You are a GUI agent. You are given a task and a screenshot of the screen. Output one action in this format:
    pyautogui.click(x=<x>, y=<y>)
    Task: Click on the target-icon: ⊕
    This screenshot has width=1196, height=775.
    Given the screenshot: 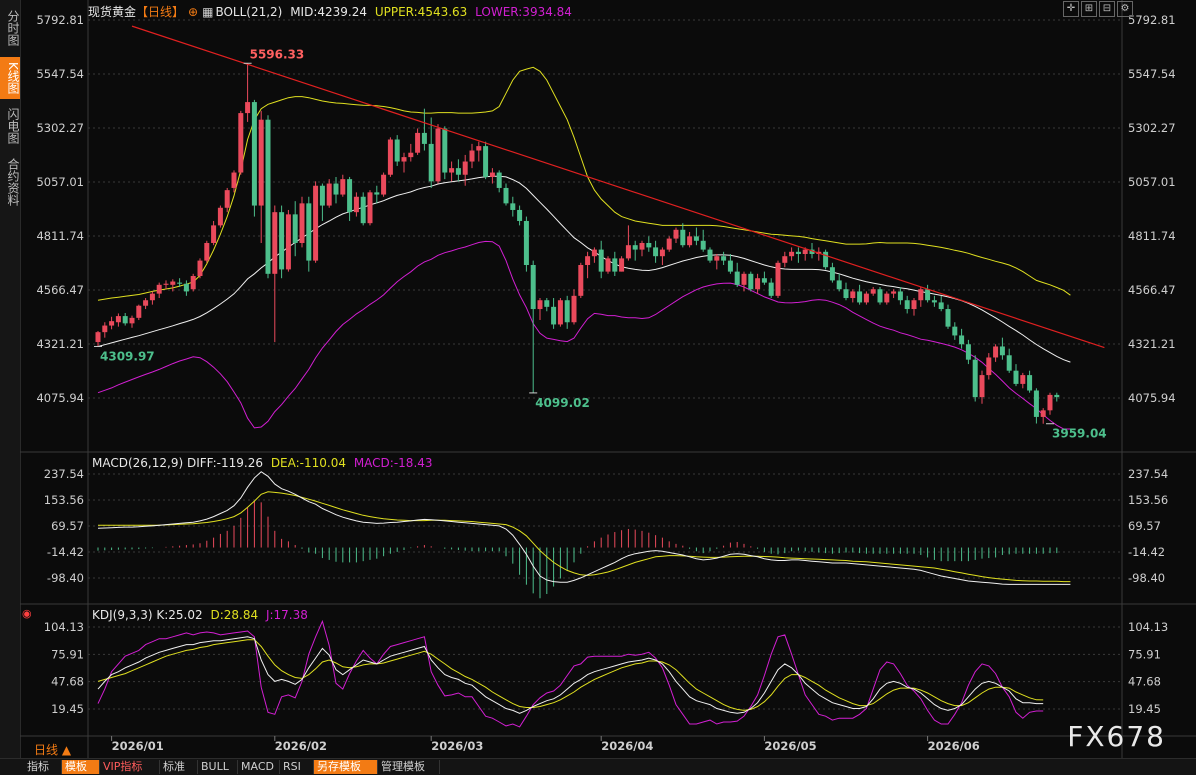 What is the action you would take?
    pyautogui.click(x=193, y=12)
    